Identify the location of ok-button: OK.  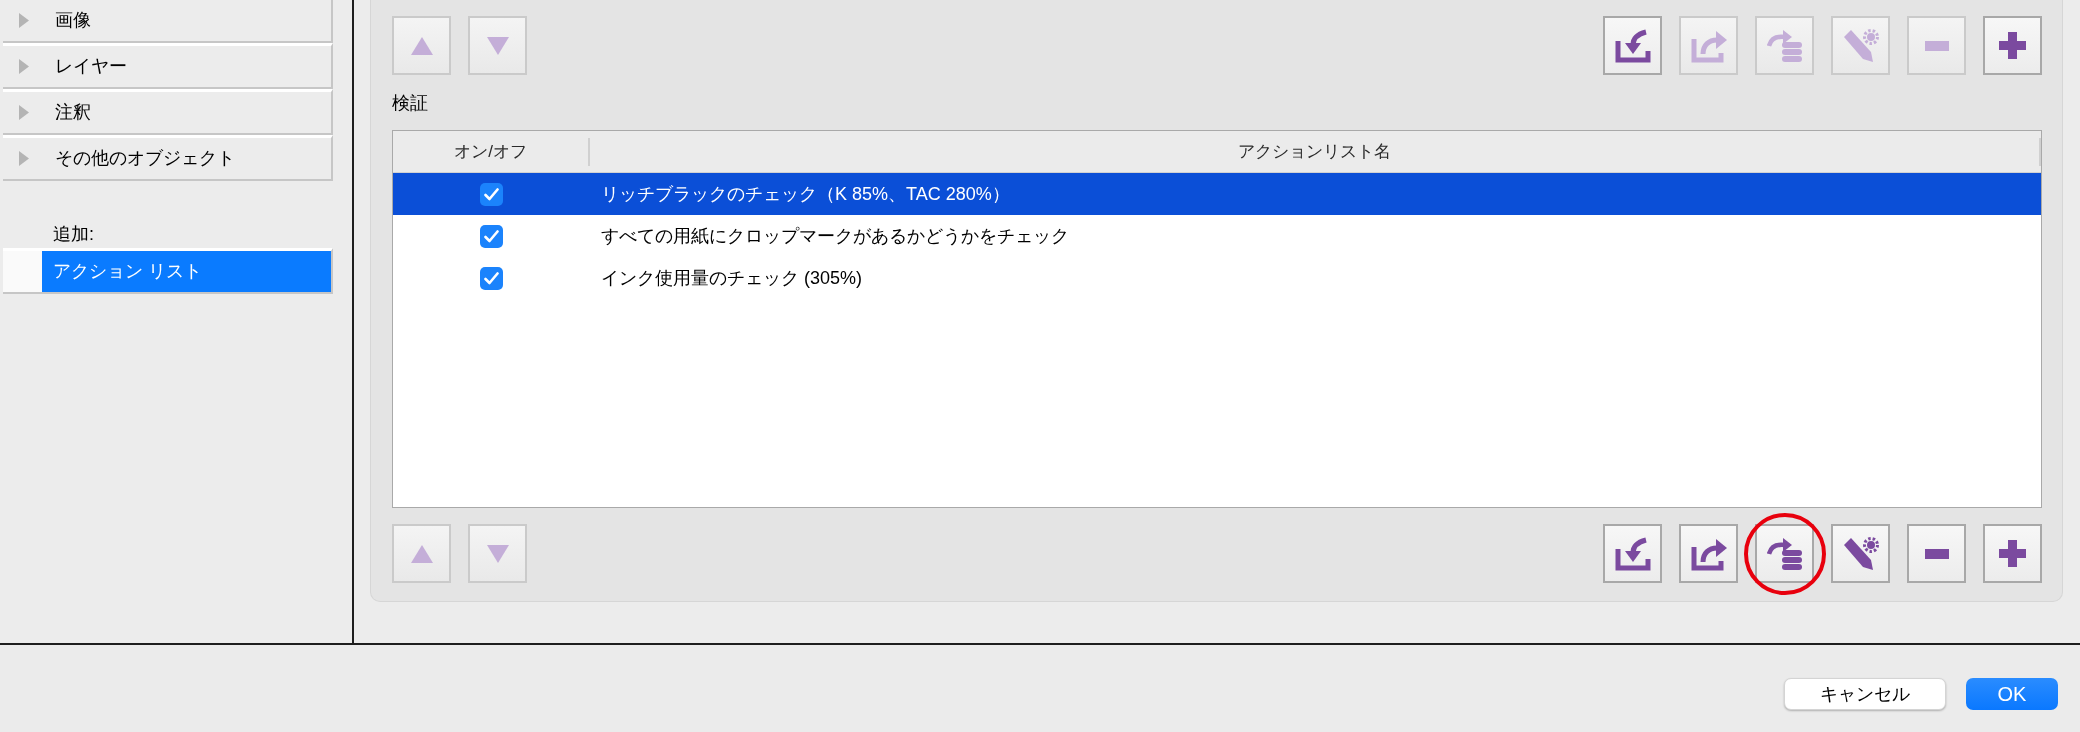
(2012, 694).